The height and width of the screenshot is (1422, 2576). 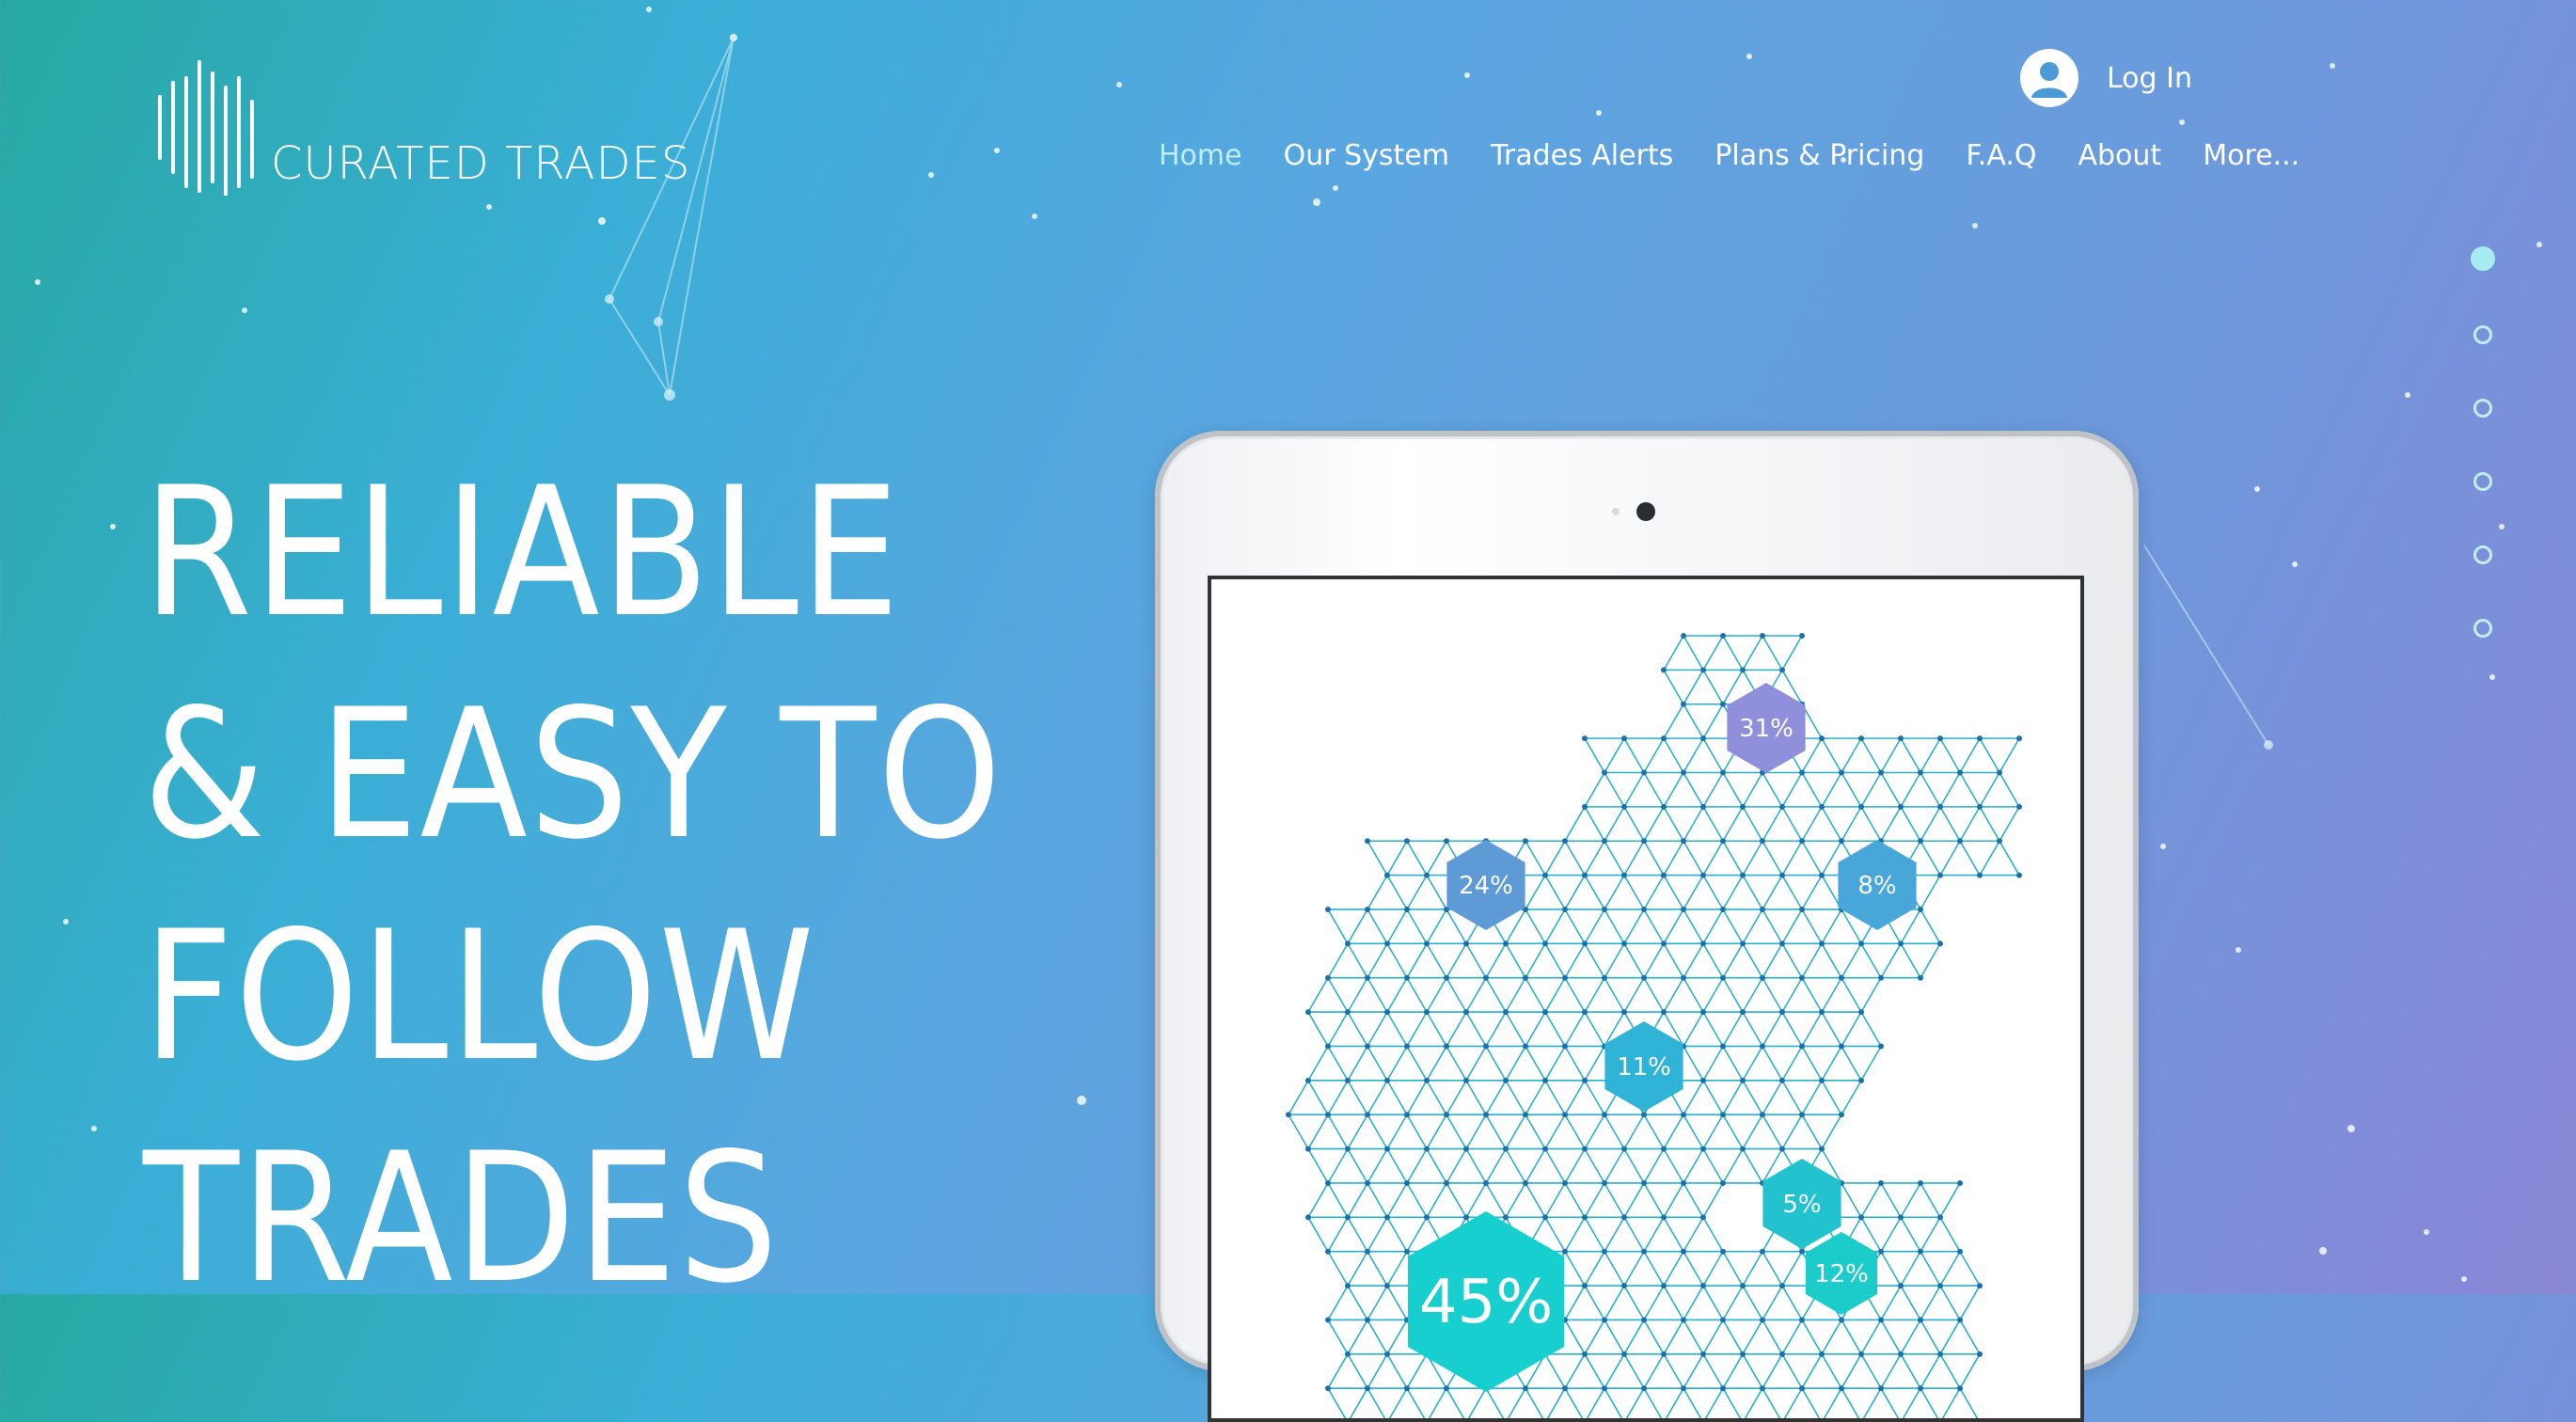 I want to click on nav-plans-pricing: Plans & Pricing, so click(x=1819, y=155).